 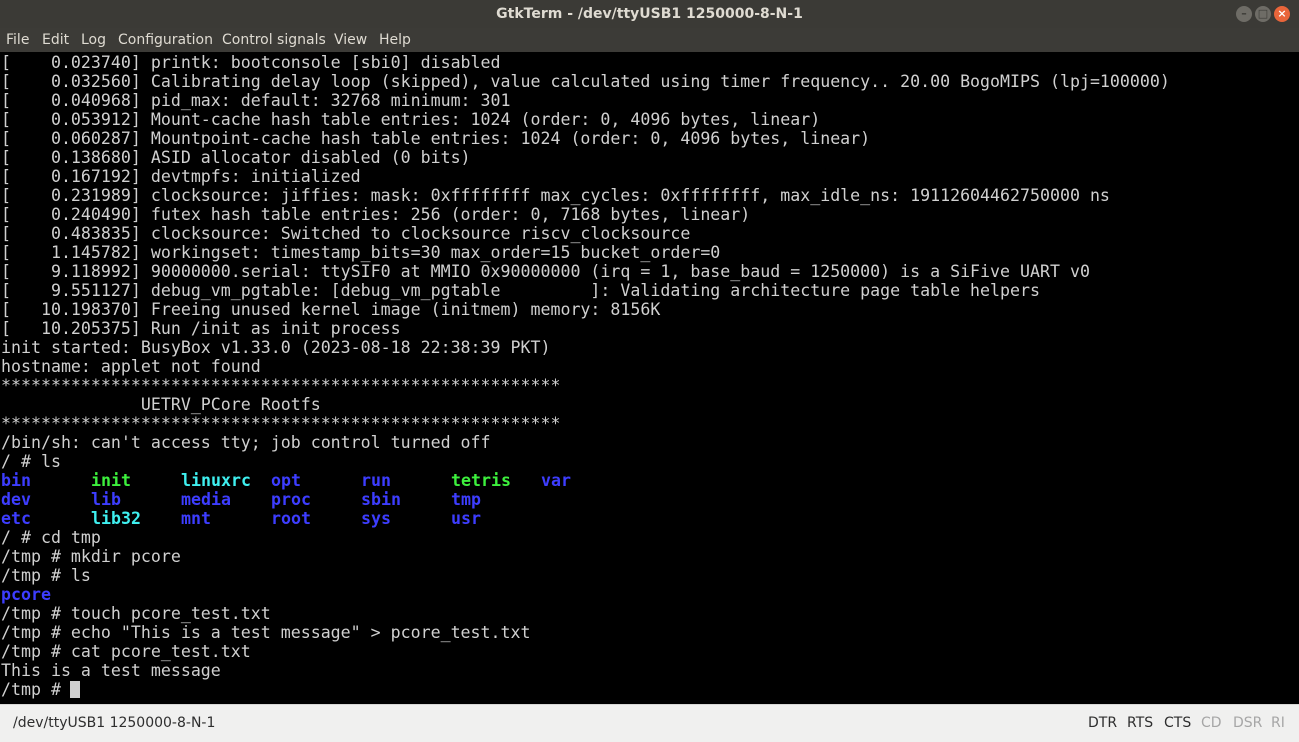 What do you see at coordinates (46, 575) in the screenshot?
I see `terminal-line: /tmp # ls` at bounding box center [46, 575].